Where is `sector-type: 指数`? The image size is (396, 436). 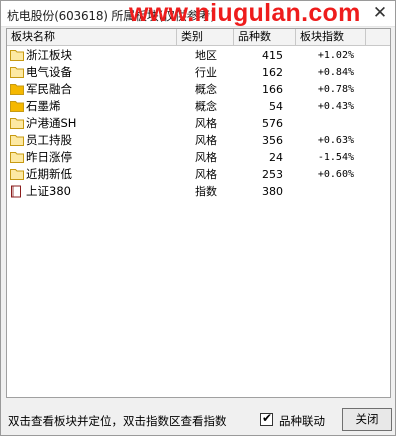
sector-type: 指数 is located at coordinates (206, 191).